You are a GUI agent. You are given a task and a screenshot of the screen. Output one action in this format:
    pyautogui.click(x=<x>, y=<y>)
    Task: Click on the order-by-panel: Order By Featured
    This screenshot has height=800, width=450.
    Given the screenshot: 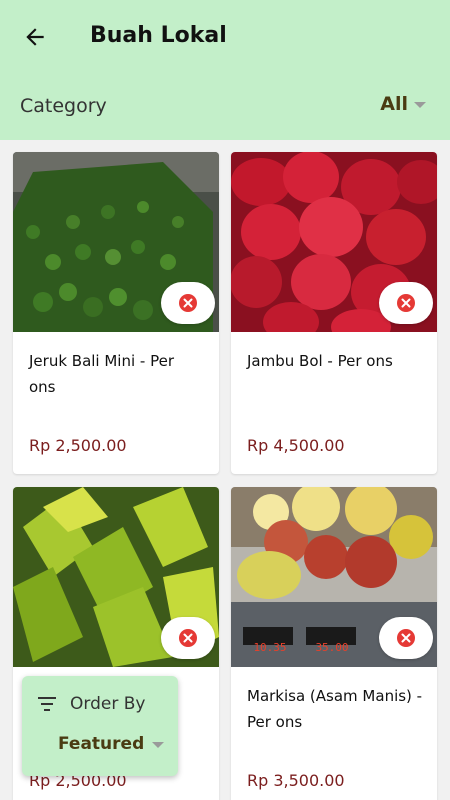 What is the action you would take?
    pyautogui.click(x=100, y=726)
    